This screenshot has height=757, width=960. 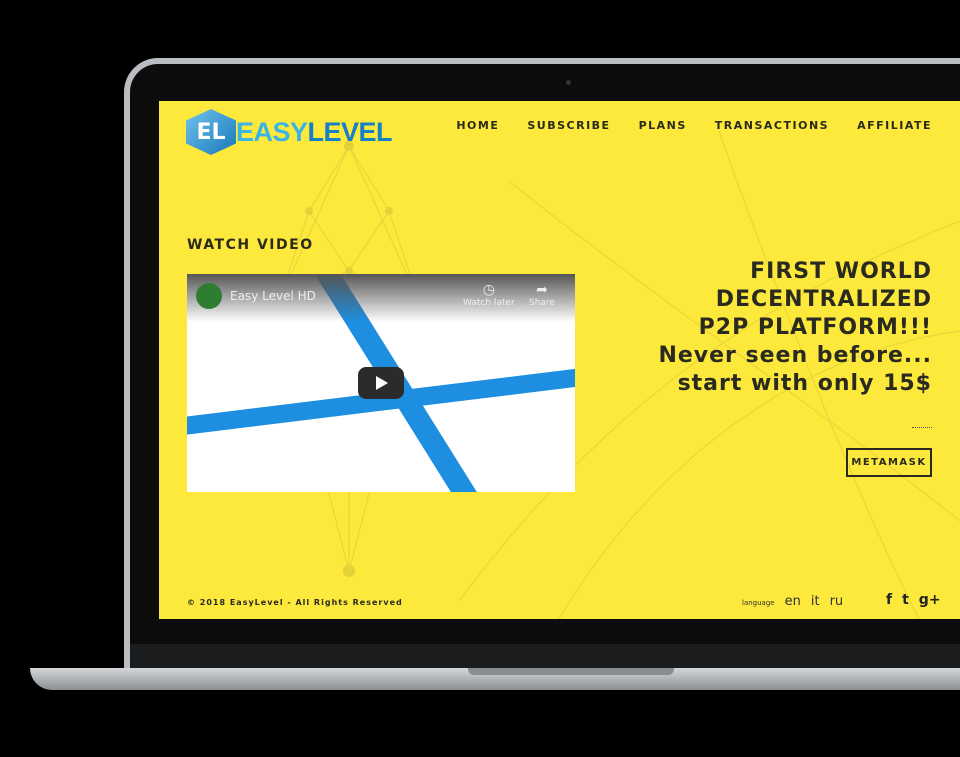 I want to click on hero-line: DECENTRALIZED, so click(x=823, y=299).